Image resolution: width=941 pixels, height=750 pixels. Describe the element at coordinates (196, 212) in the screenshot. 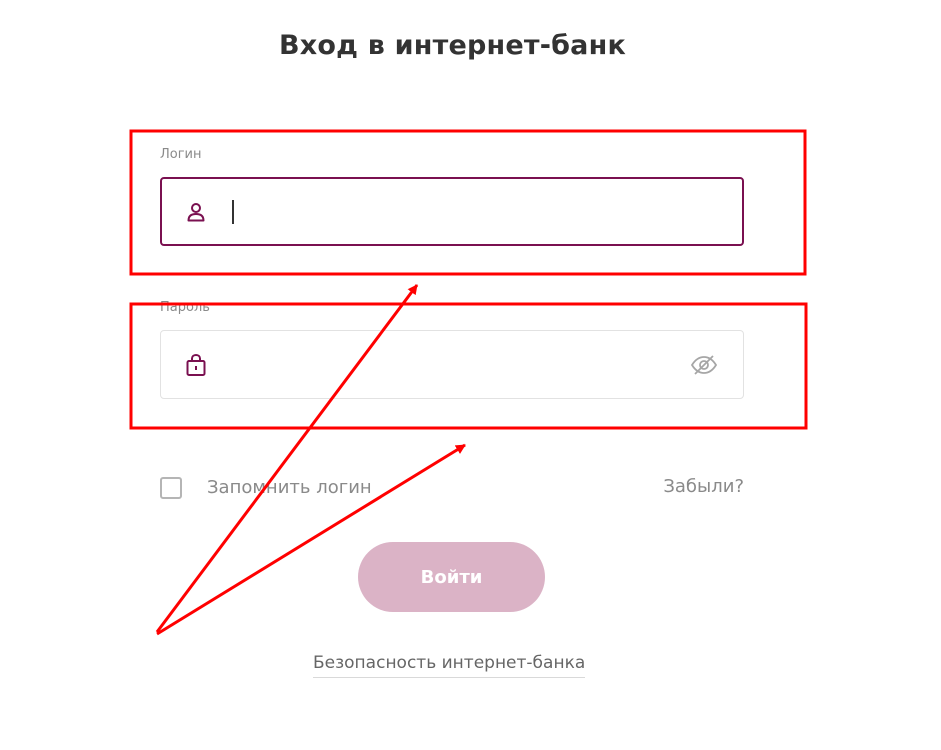

I see `user-icon` at that location.